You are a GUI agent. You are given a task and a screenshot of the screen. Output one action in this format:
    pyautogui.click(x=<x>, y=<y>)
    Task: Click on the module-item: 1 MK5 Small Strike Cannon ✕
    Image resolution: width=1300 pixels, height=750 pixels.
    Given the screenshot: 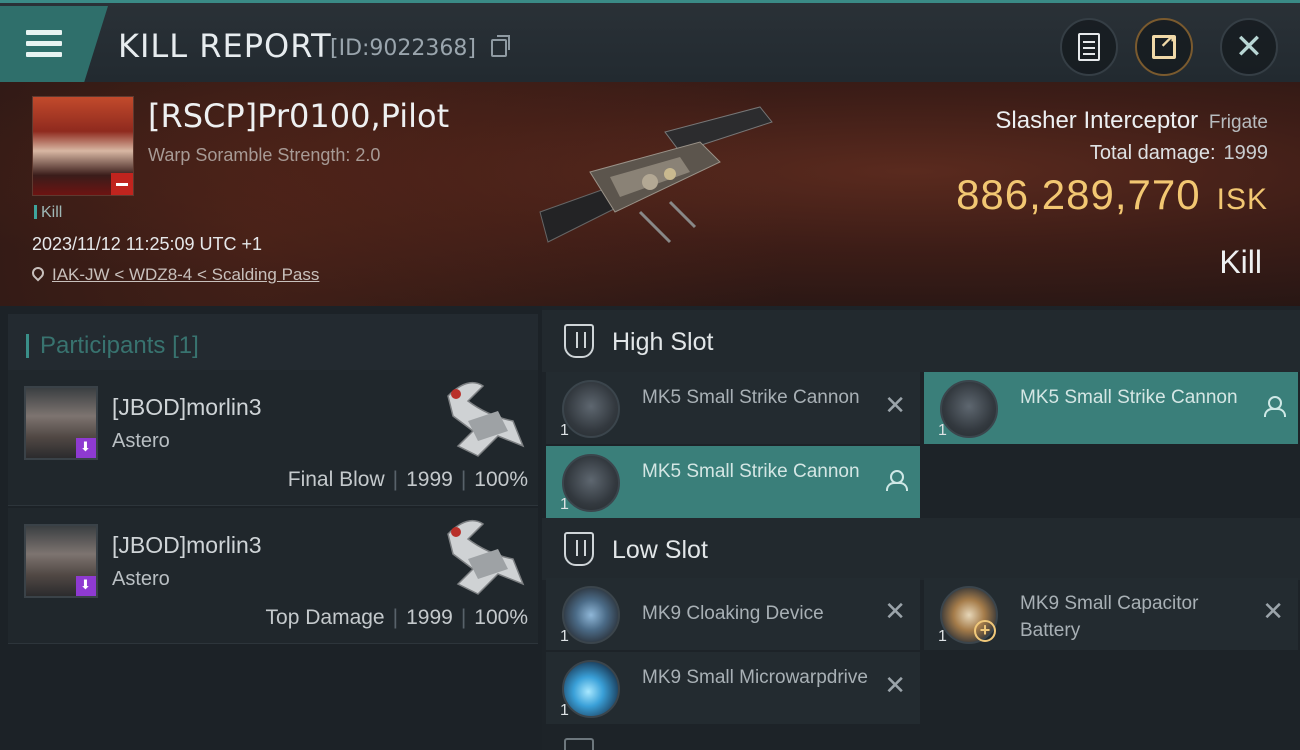 What is the action you would take?
    pyautogui.click(x=733, y=408)
    